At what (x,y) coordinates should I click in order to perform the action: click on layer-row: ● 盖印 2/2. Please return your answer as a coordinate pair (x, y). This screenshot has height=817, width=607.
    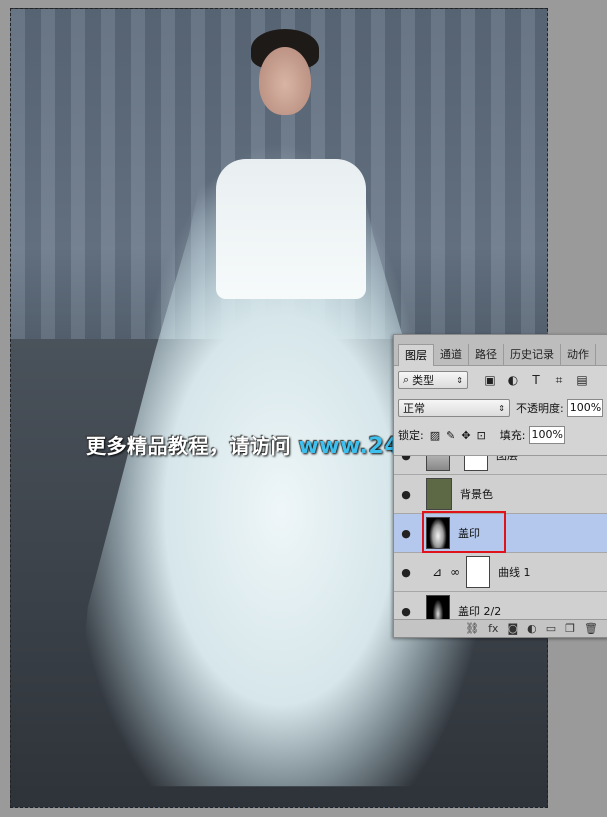
    Looking at the image, I should click on (500, 606).